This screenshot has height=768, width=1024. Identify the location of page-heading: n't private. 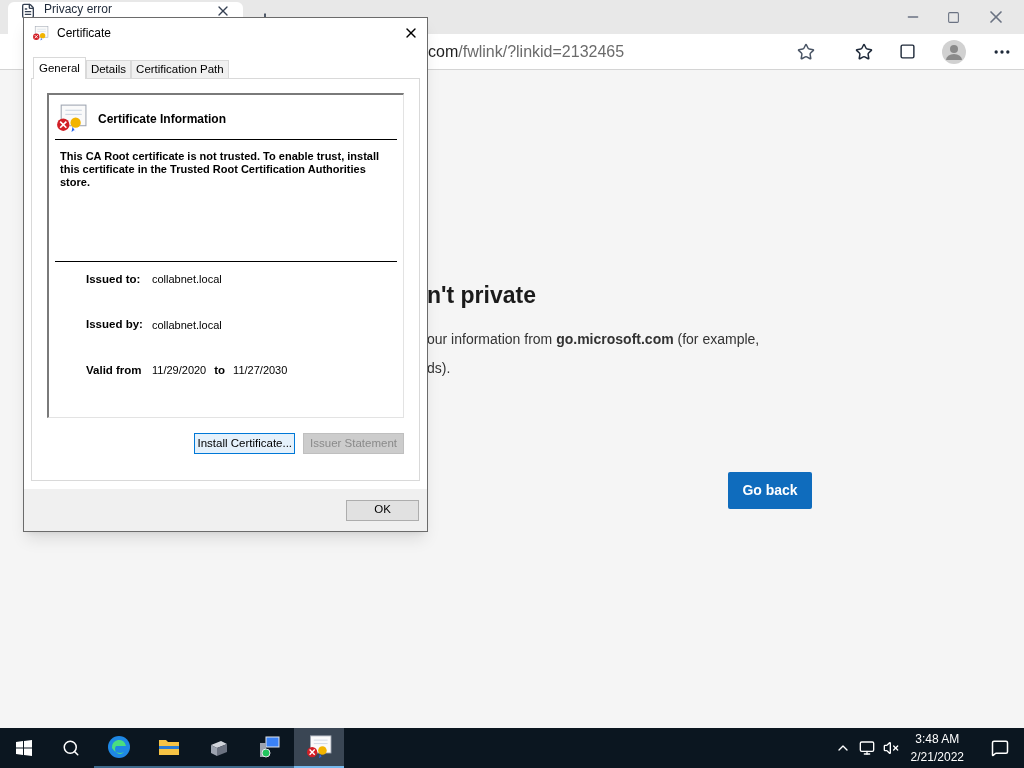
(482, 295).